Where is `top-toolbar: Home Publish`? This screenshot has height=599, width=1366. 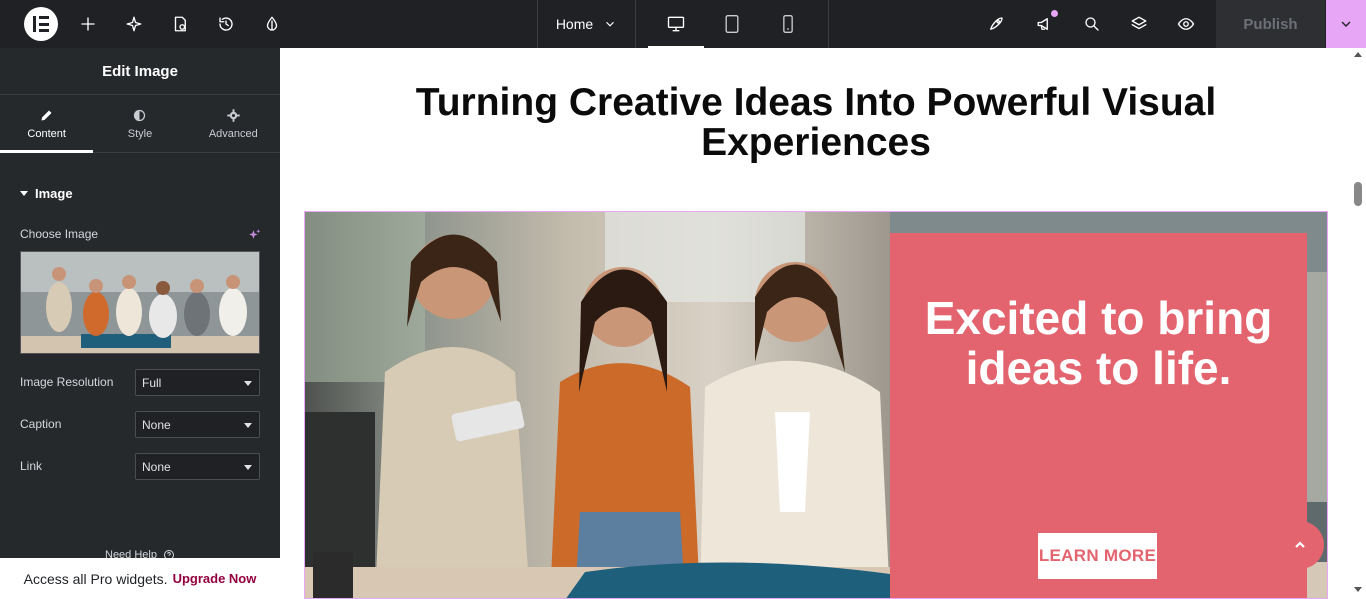
top-toolbar: Home Publish is located at coordinates (683, 24).